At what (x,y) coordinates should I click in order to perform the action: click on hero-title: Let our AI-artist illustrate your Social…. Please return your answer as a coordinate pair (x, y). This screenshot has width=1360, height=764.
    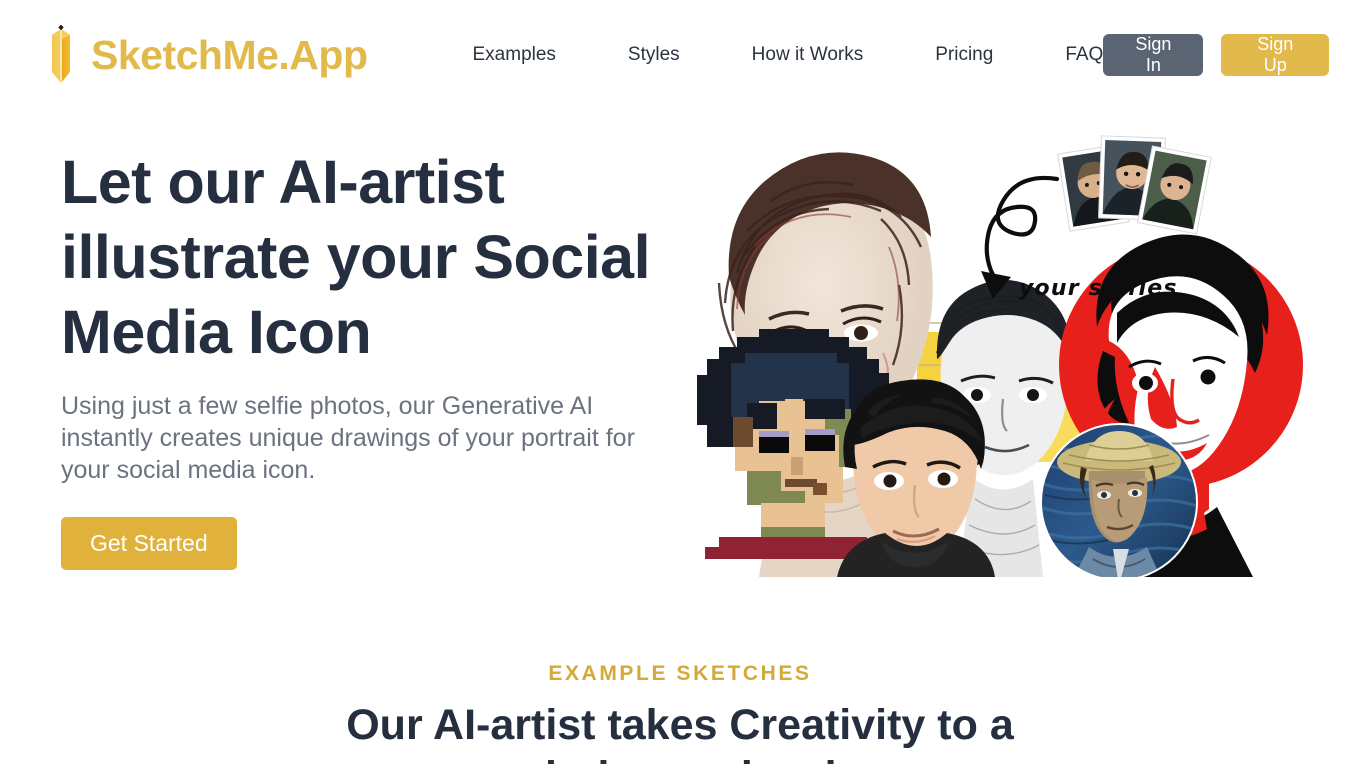
    Looking at the image, I should click on (356, 257).